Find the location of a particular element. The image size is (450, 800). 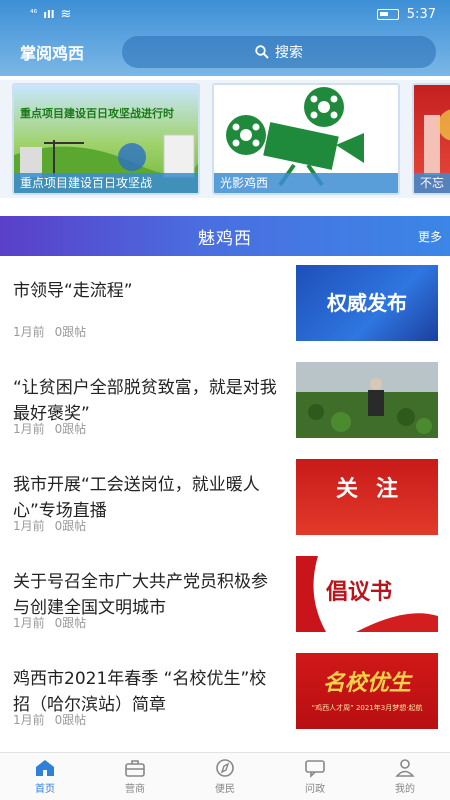

top-bar: ⁴⁶ ıll ≋ 5:37 掌阅鸡西 搜索 is located at coordinates (225, 38).